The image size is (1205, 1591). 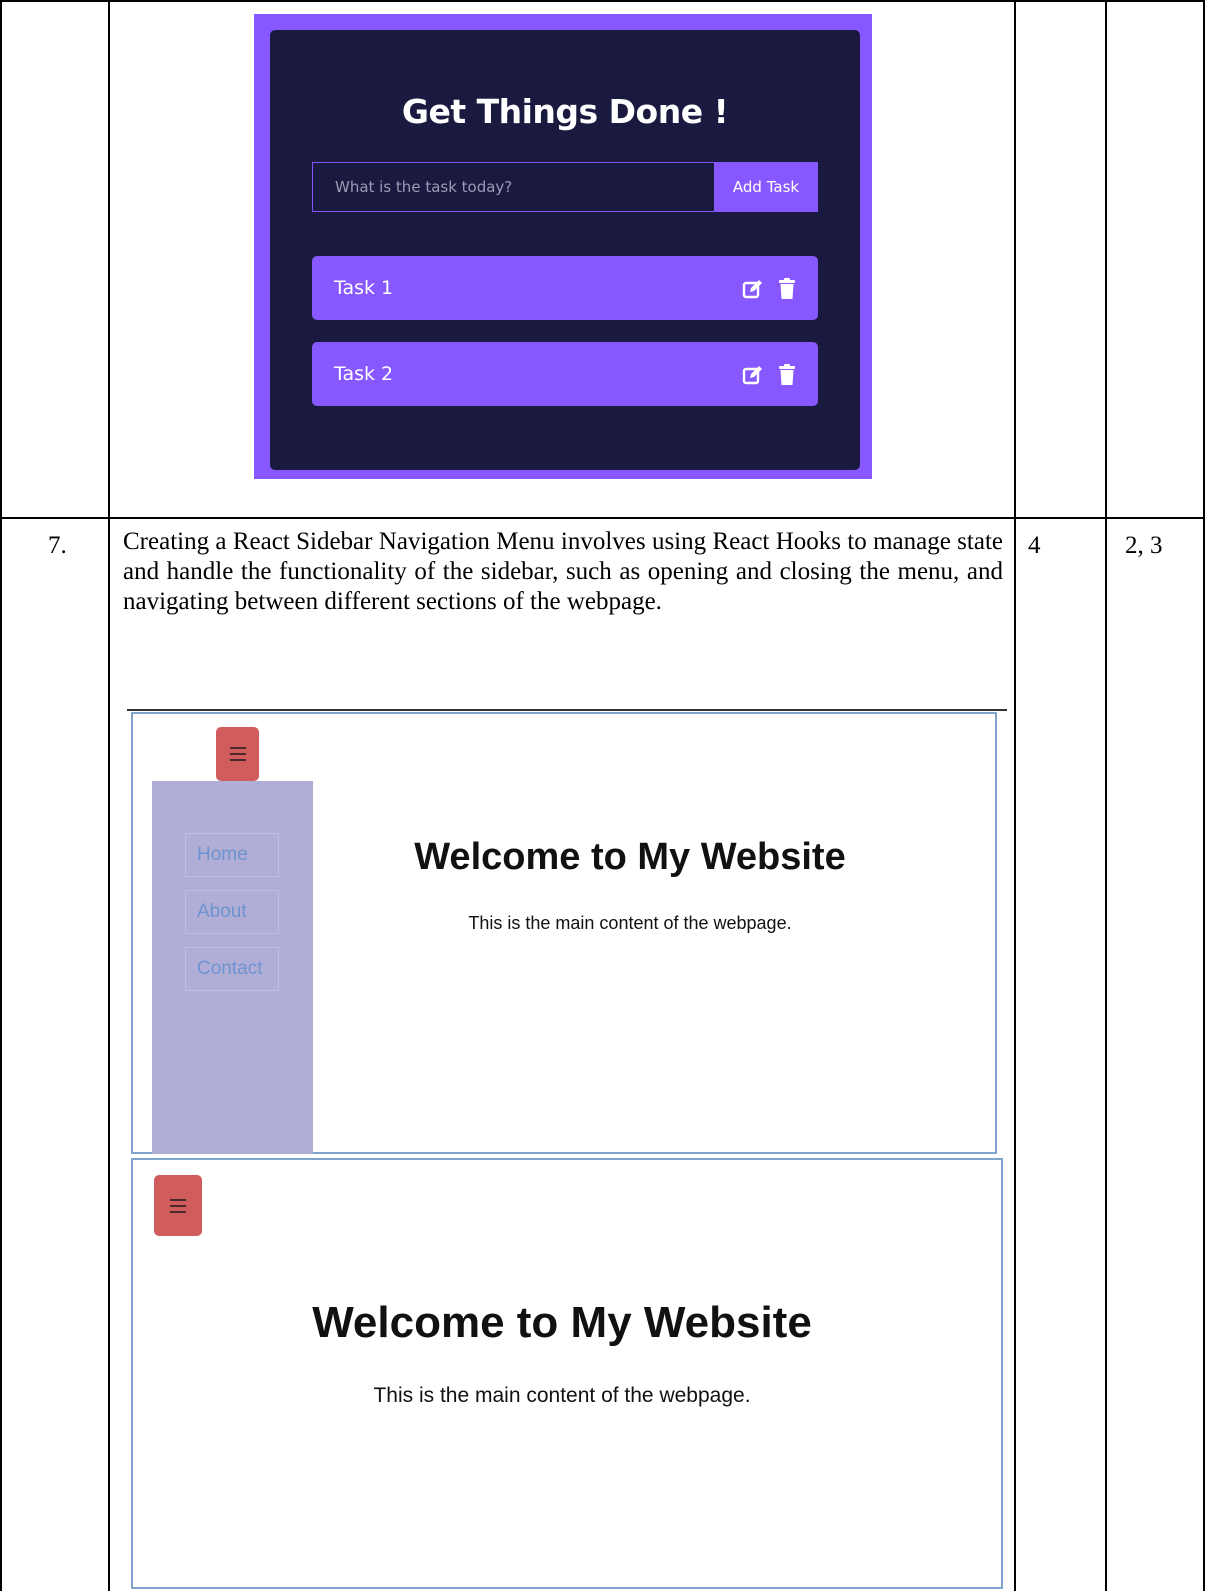 I want to click on table-border-col1, so click(x=109, y=795).